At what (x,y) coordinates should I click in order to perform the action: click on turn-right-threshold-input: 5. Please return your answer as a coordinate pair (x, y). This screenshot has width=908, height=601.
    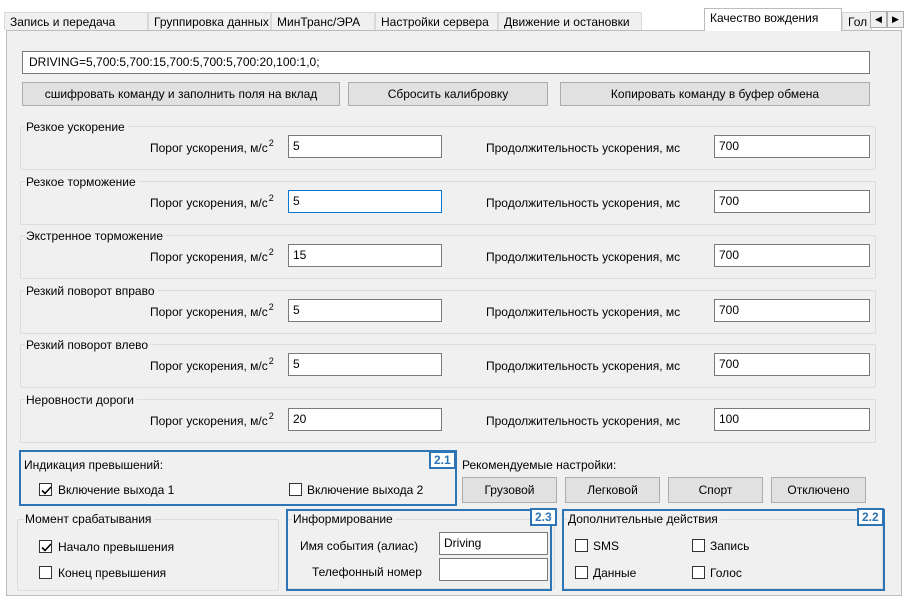
    Looking at the image, I should click on (365, 310).